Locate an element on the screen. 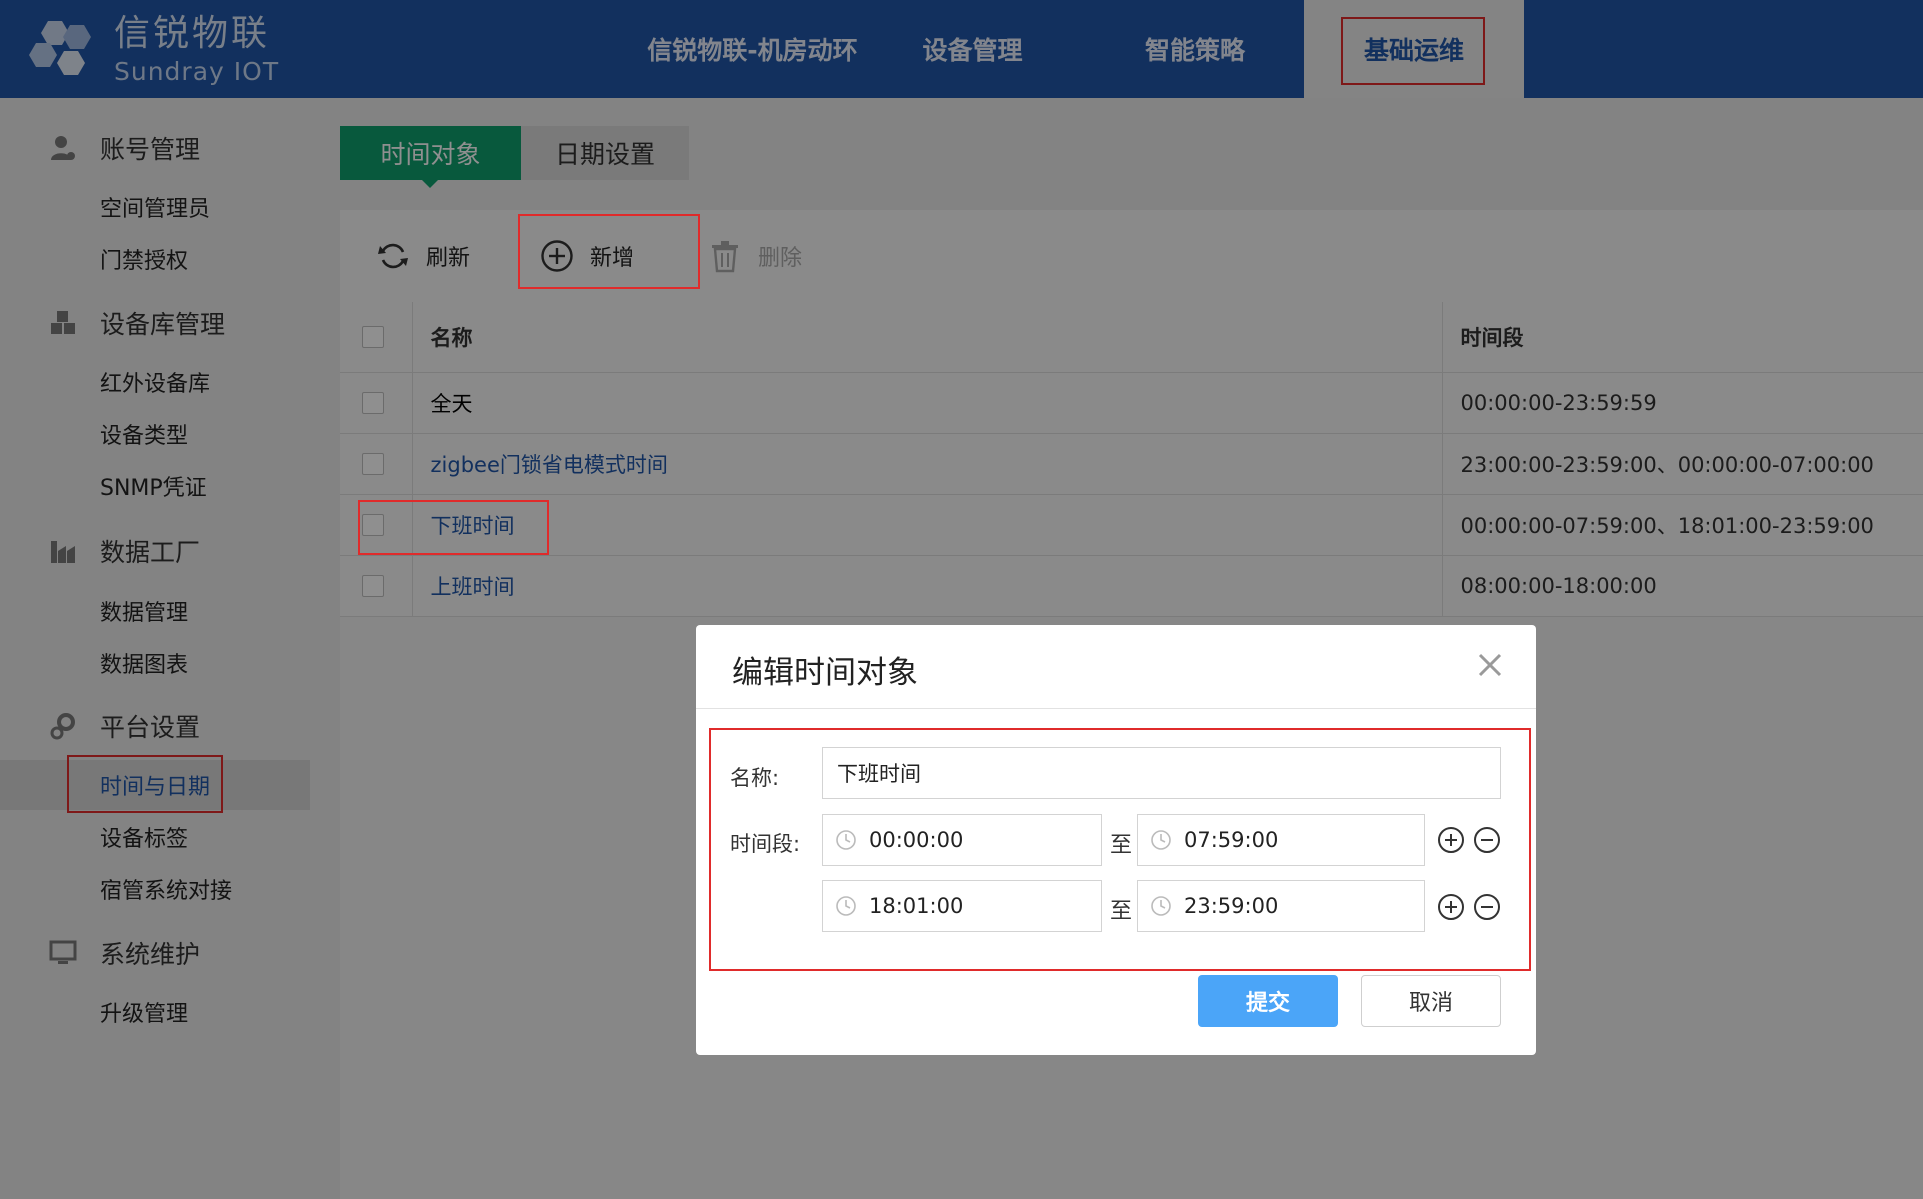  dialog-title: 编辑时间对象 is located at coordinates (825, 673).